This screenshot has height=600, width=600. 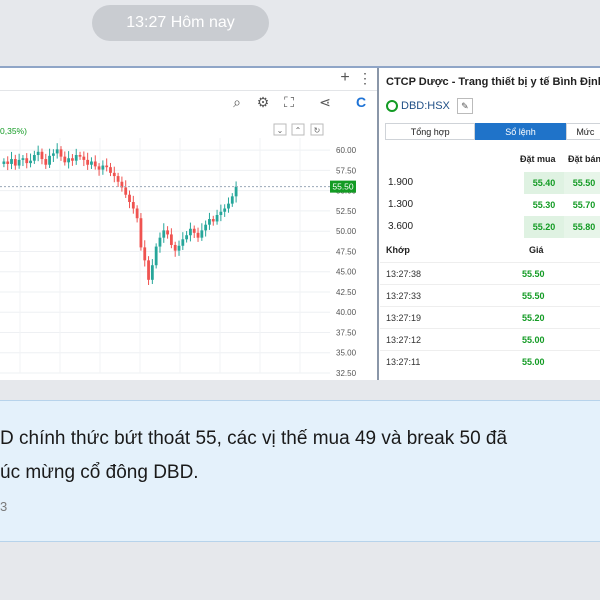 What do you see at coordinates (490, 361) in the screenshot?
I see `trade-row: 13:27:11 55.00` at bounding box center [490, 361].